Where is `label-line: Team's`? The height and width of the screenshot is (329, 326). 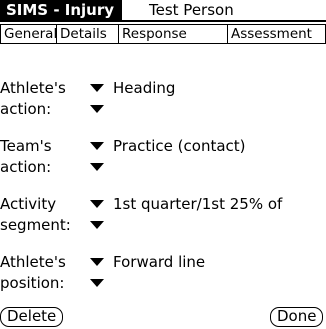
label-line: Team's is located at coordinates (26, 146).